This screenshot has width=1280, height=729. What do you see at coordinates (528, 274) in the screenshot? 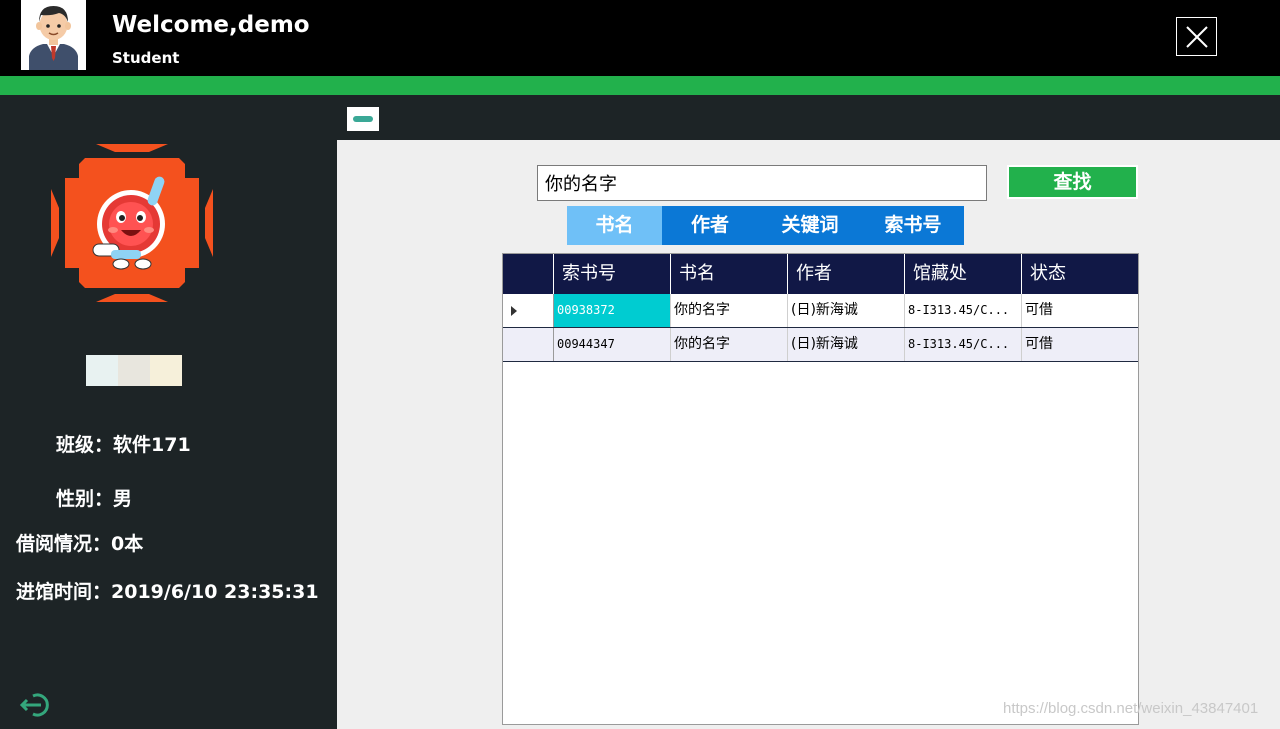
I see `row-header-corner` at bounding box center [528, 274].